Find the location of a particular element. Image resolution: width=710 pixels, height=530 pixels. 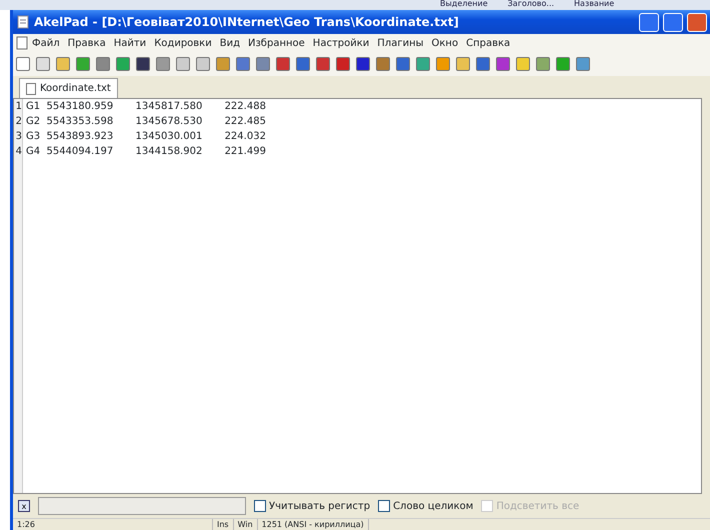

style-label: Название is located at coordinates (594, 5).